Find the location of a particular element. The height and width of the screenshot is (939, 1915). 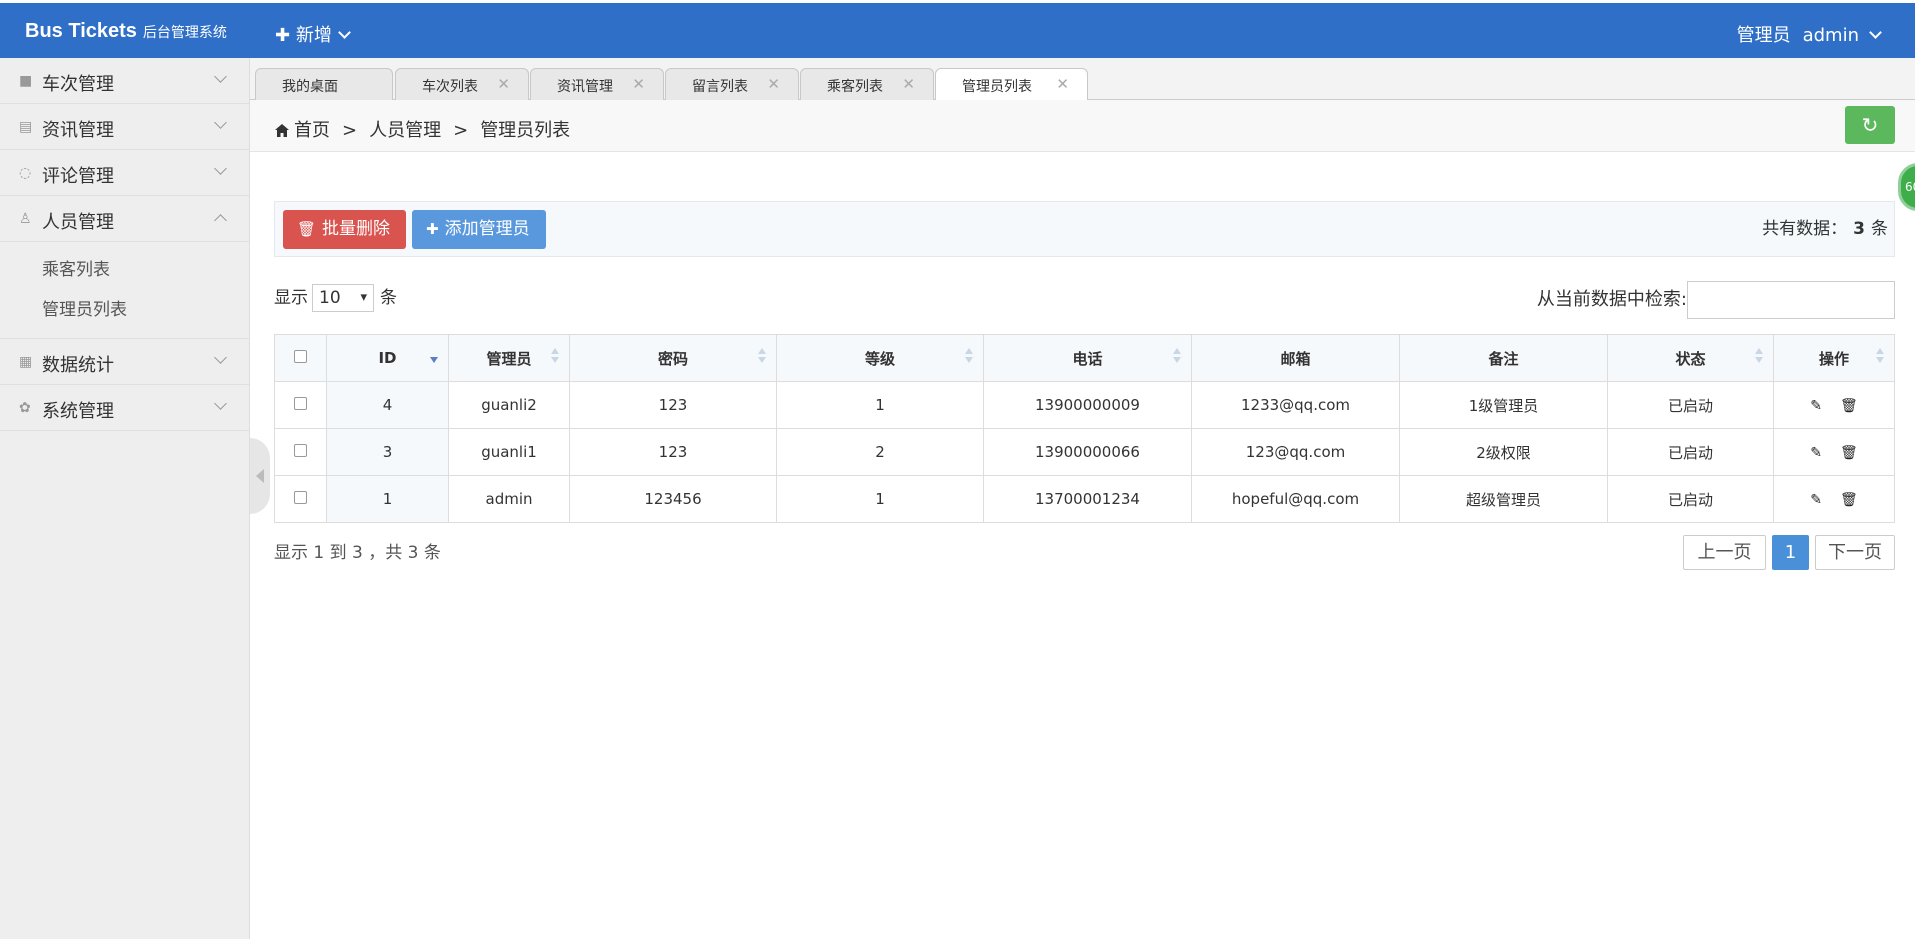

staff-submenu: 乘客列表 管理员列表 is located at coordinates (124, 290).